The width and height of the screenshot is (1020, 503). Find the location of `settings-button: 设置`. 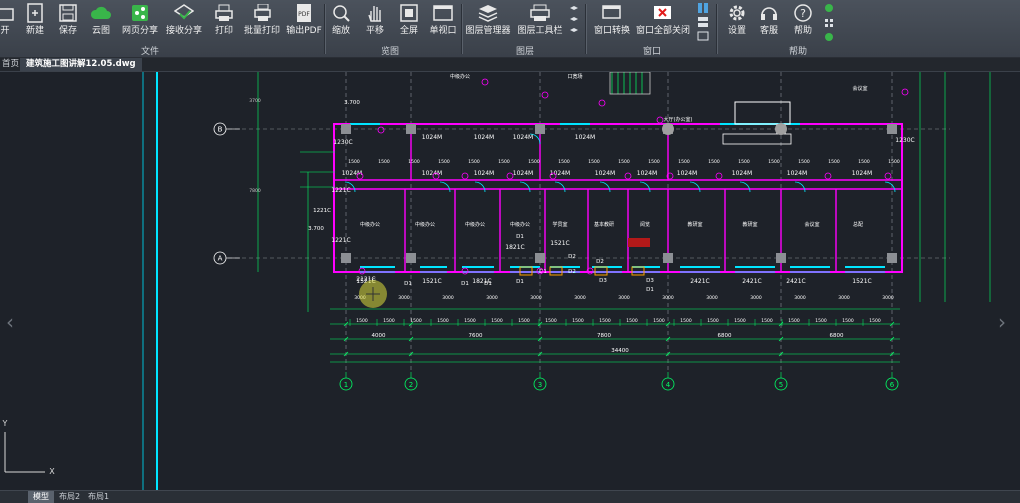

settings-button: 设置 is located at coordinates (737, 21).